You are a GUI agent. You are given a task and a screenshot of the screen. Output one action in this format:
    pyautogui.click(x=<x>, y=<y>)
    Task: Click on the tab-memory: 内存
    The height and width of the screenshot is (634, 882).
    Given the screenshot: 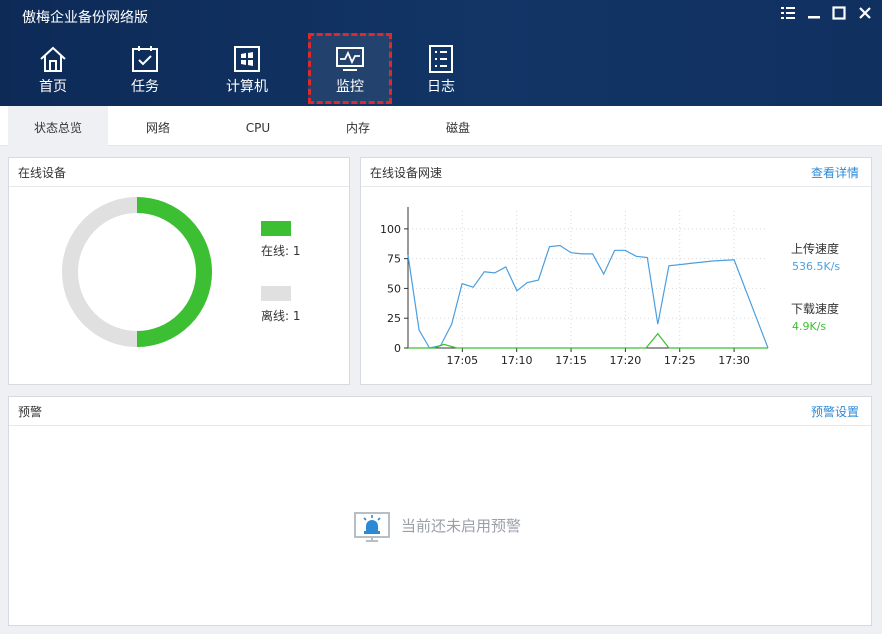 What is the action you would take?
    pyautogui.click(x=358, y=126)
    